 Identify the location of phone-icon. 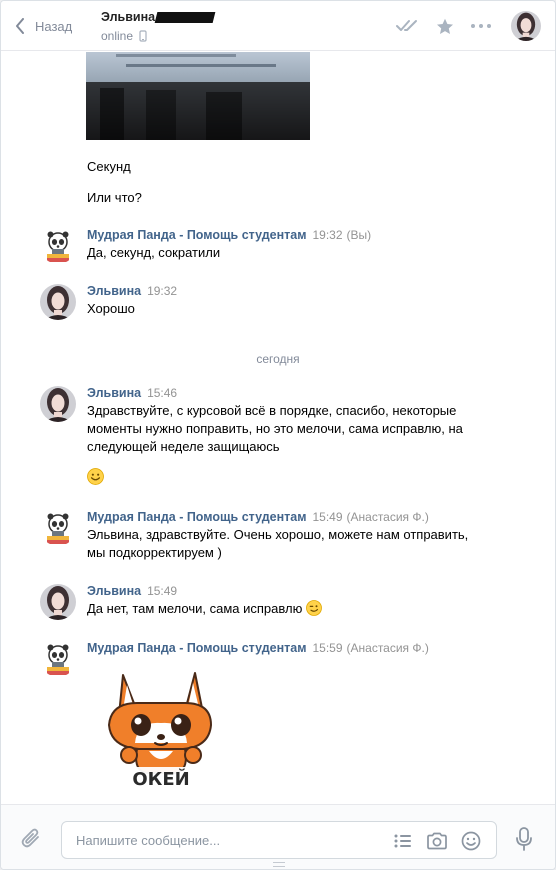
(143, 36).